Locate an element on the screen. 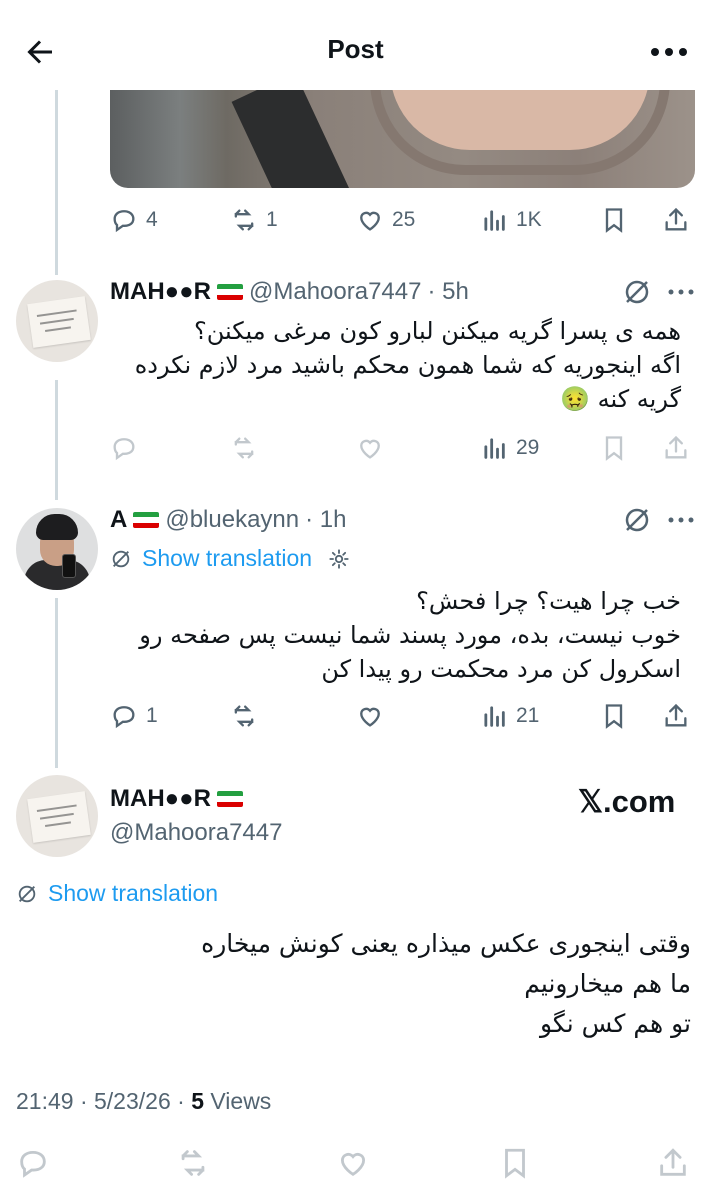 The width and height of the screenshot is (711, 1200). reply-action-bar: 29 is located at coordinates (402, 448).